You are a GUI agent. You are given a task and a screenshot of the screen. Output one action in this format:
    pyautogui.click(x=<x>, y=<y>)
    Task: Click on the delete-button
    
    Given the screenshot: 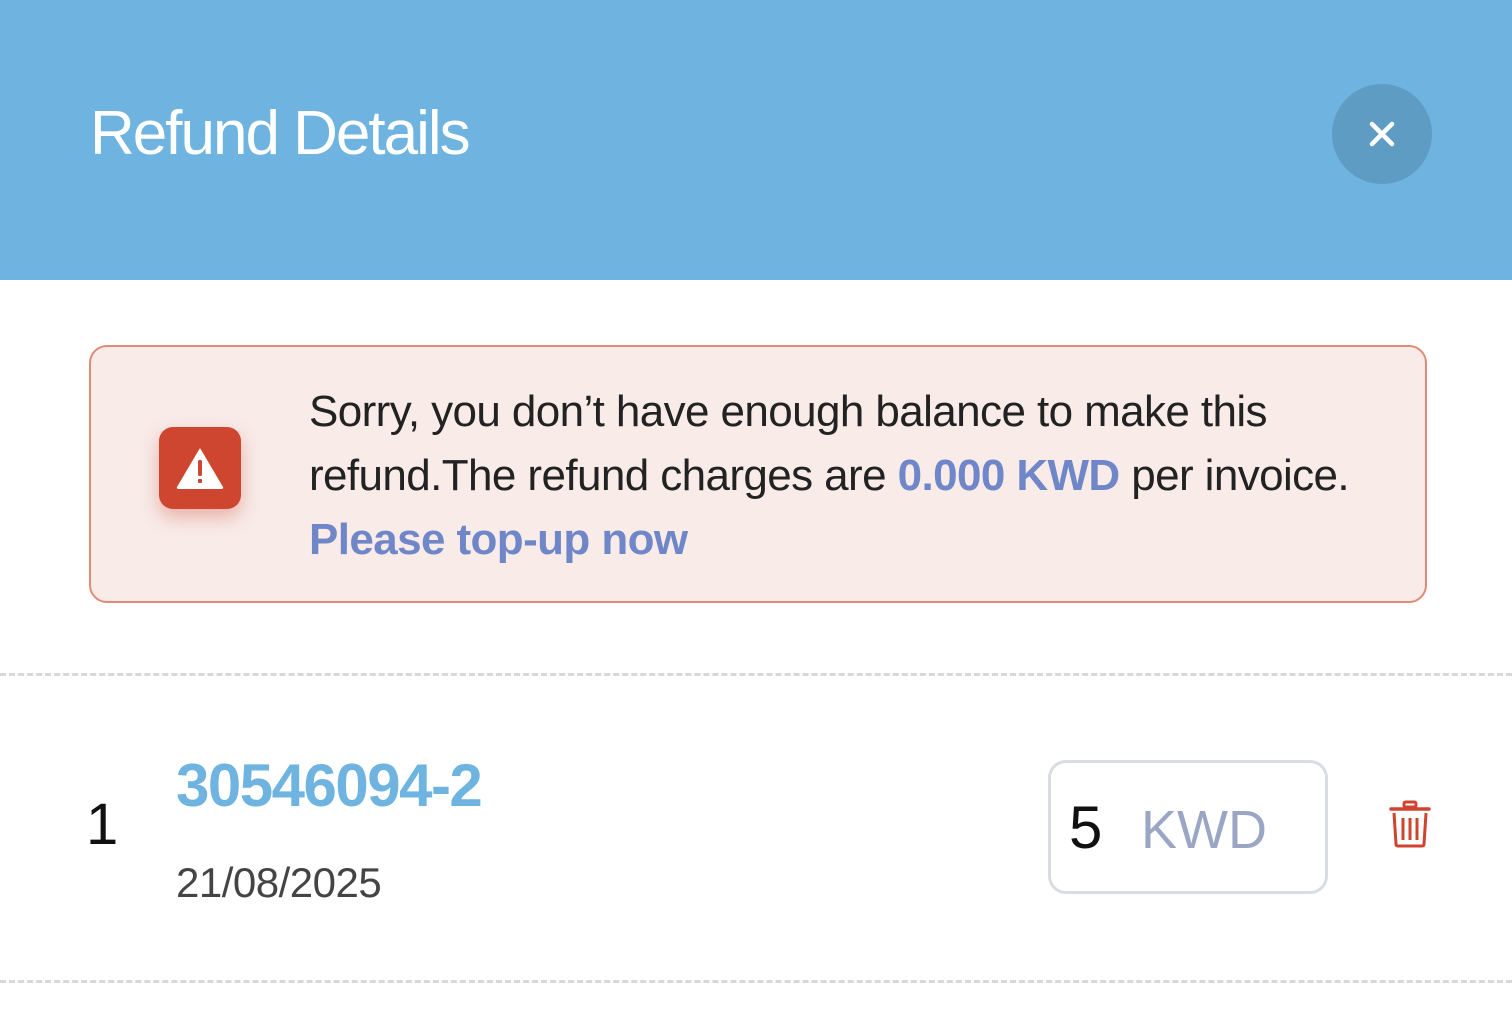 What is the action you would take?
    pyautogui.click(x=1413, y=828)
    